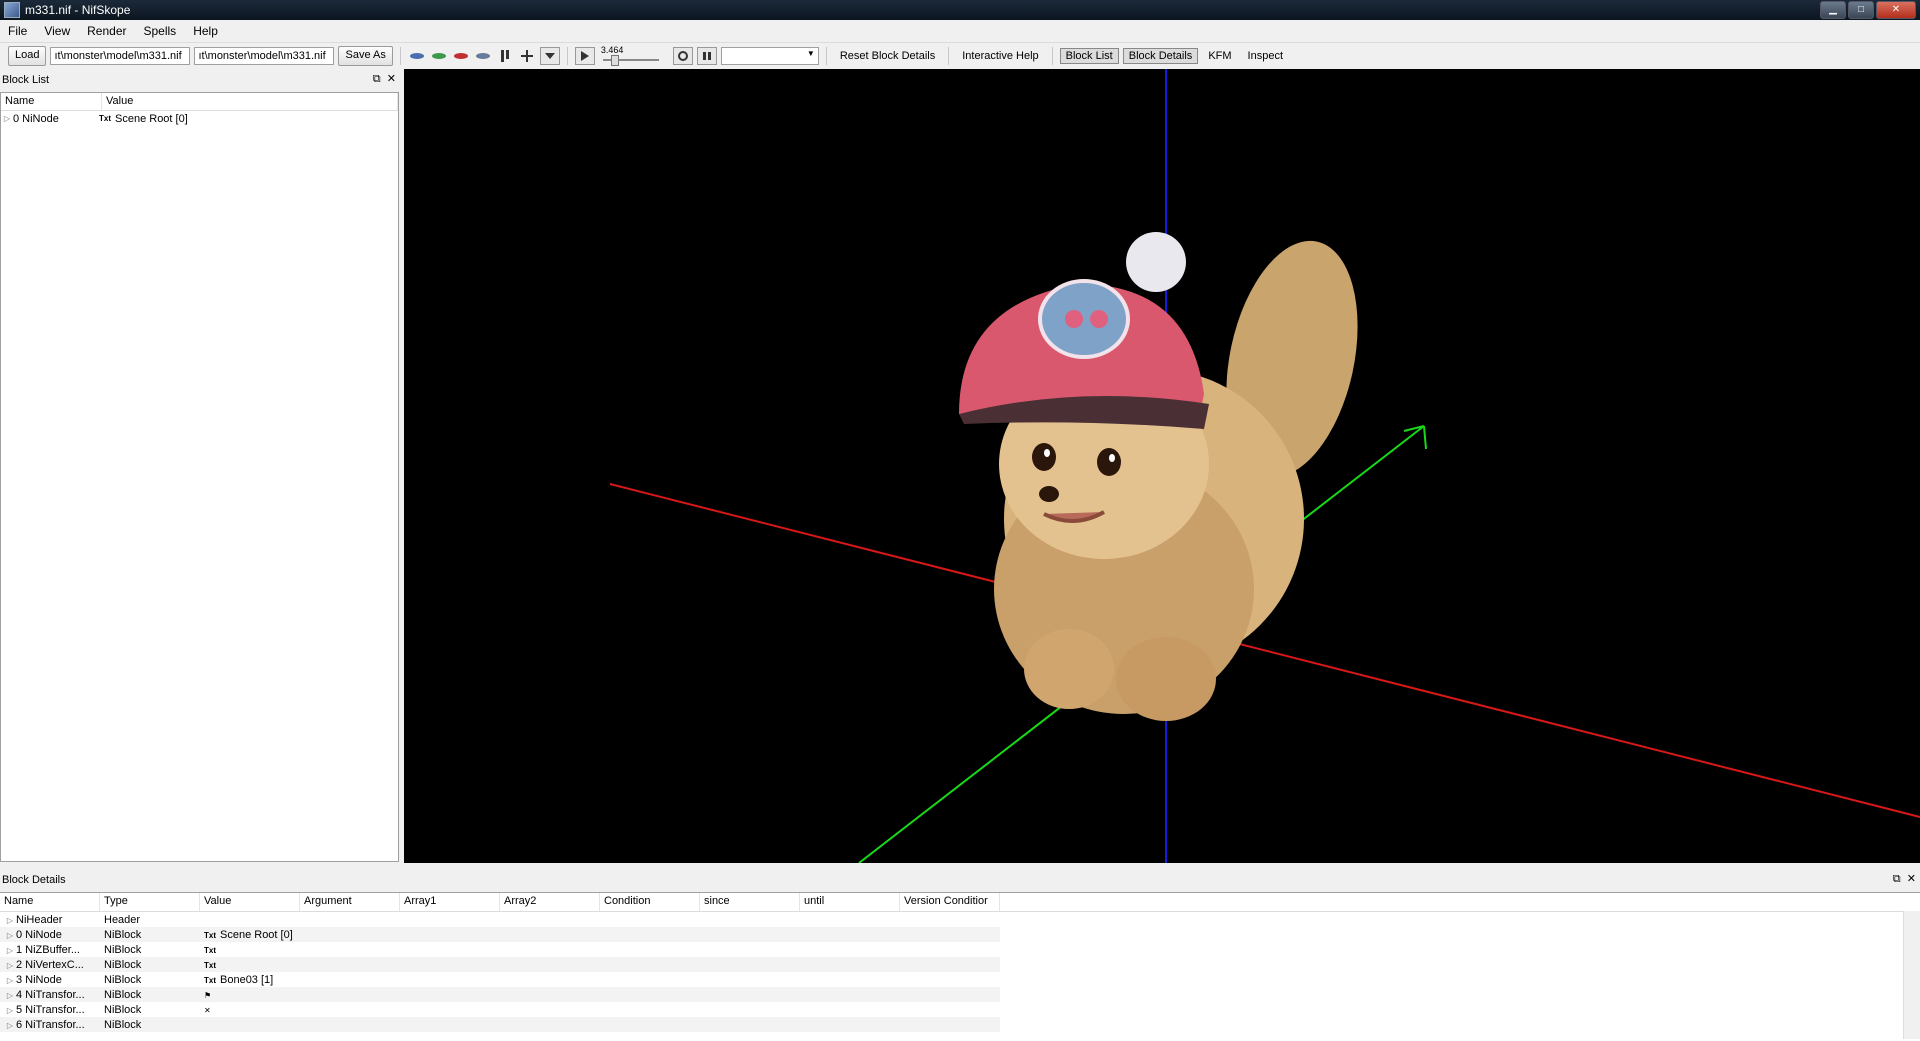  What do you see at coordinates (18, 31) in the screenshot?
I see `menu-file: File` at bounding box center [18, 31].